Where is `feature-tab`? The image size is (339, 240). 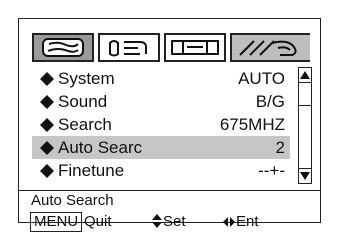 feature-tab is located at coordinates (195, 47).